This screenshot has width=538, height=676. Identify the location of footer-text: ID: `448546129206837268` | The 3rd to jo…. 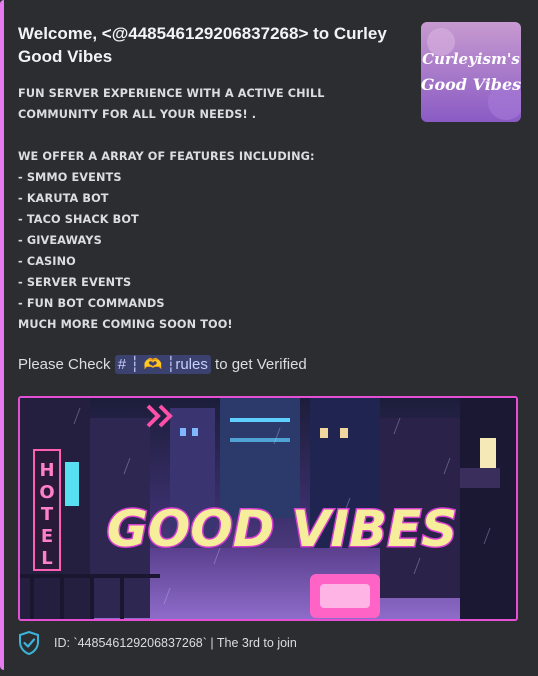
(175, 643).